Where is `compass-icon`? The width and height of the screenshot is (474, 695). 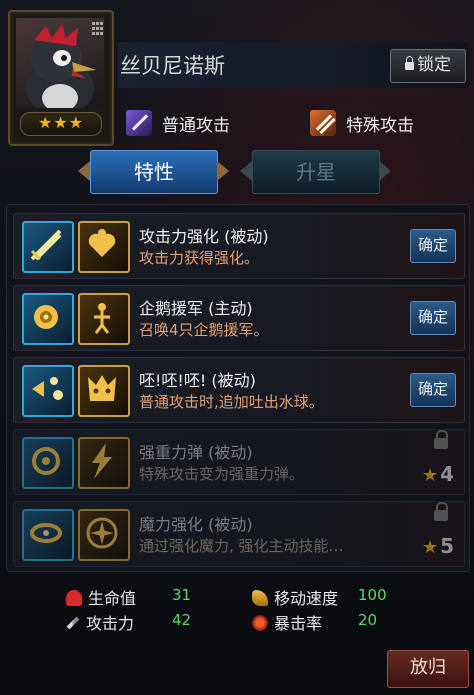
compass-icon is located at coordinates (104, 535).